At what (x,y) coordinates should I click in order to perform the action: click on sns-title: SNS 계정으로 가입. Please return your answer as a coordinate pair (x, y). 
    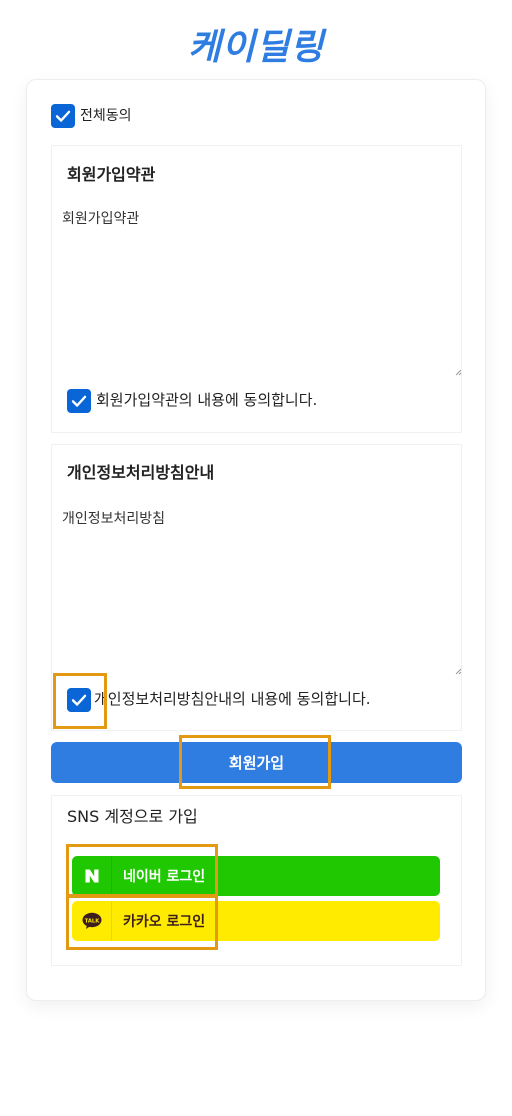
    Looking at the image, I should click on (132, 816).